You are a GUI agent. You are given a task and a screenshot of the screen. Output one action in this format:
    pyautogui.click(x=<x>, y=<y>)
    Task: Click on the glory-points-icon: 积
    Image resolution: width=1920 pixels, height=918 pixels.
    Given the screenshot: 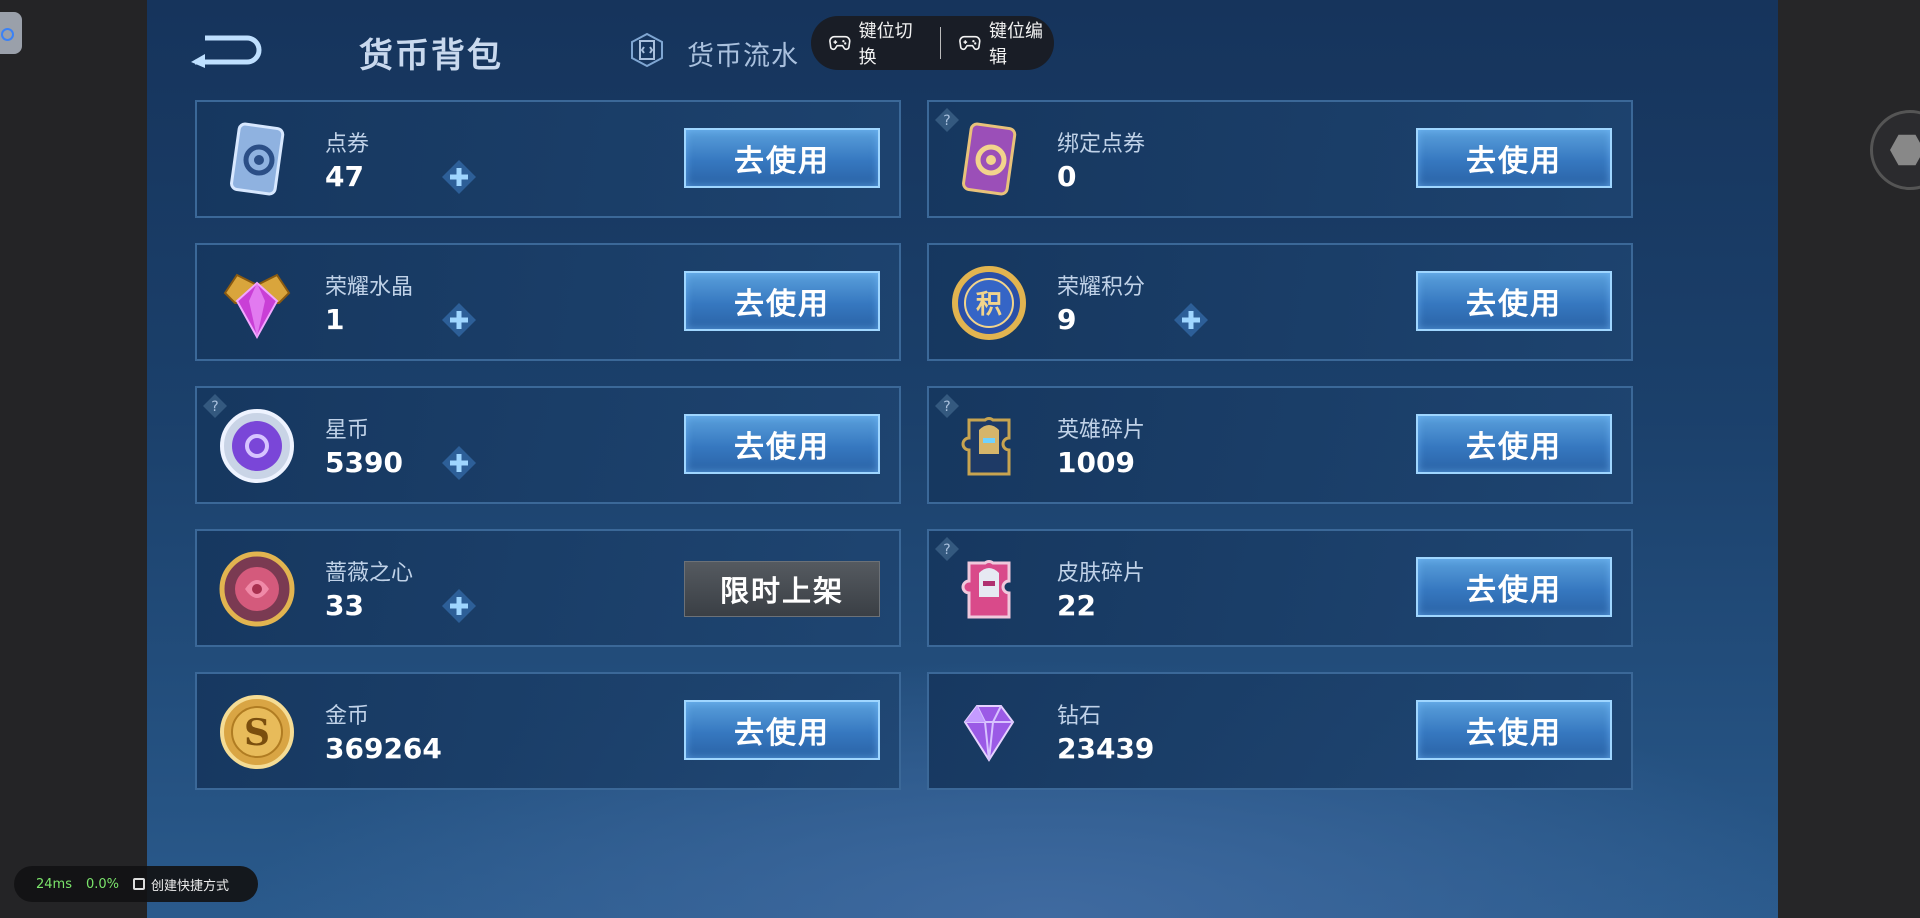 What is the action you would take?
    pyautogui.click(x=989, y=303)
    